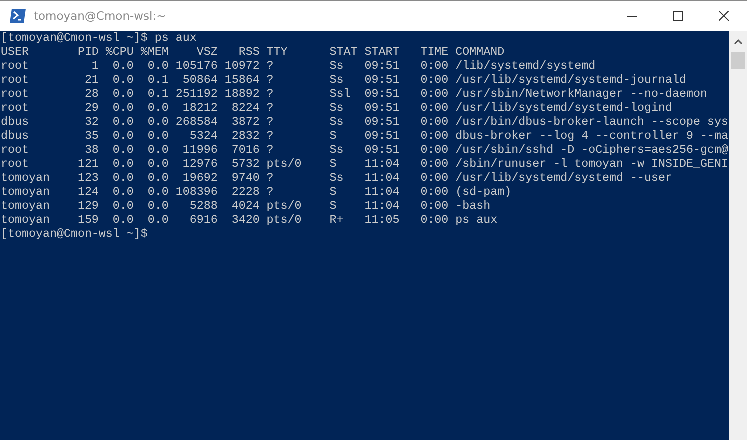 The width and height of the screenshot is (747, 440). I want to click on terminal-line: tomoyan 129 0.0 0.0 5288 4024 pts/0 S 11:04 0:00 -bash, so click(246, 206).